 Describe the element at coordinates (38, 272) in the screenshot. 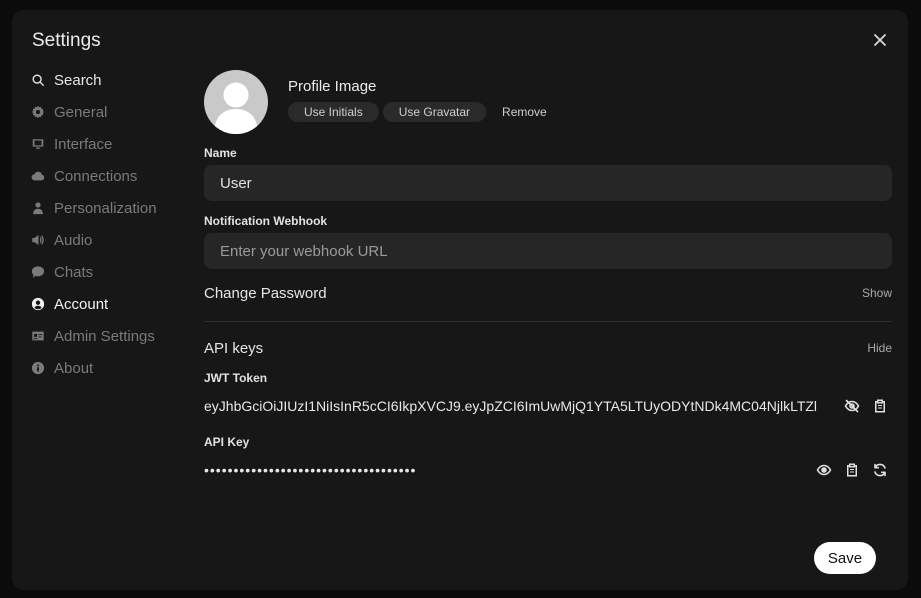

I see `chat-bubble-icon` at that location.